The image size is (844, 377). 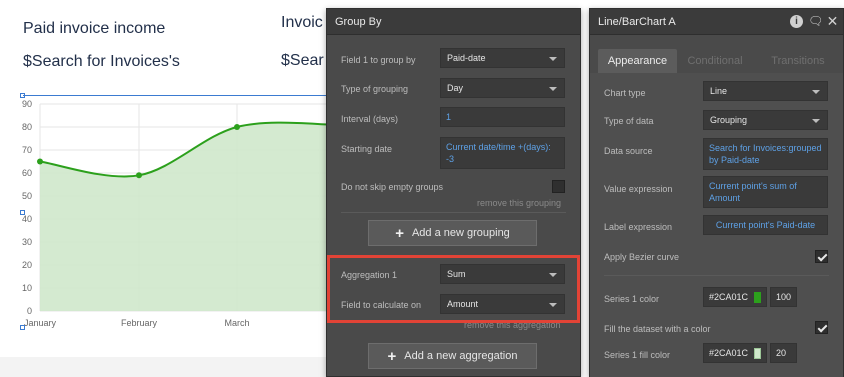 I want to click on series1-fill-picker: #2CA01C, so click(x=735, y=353).